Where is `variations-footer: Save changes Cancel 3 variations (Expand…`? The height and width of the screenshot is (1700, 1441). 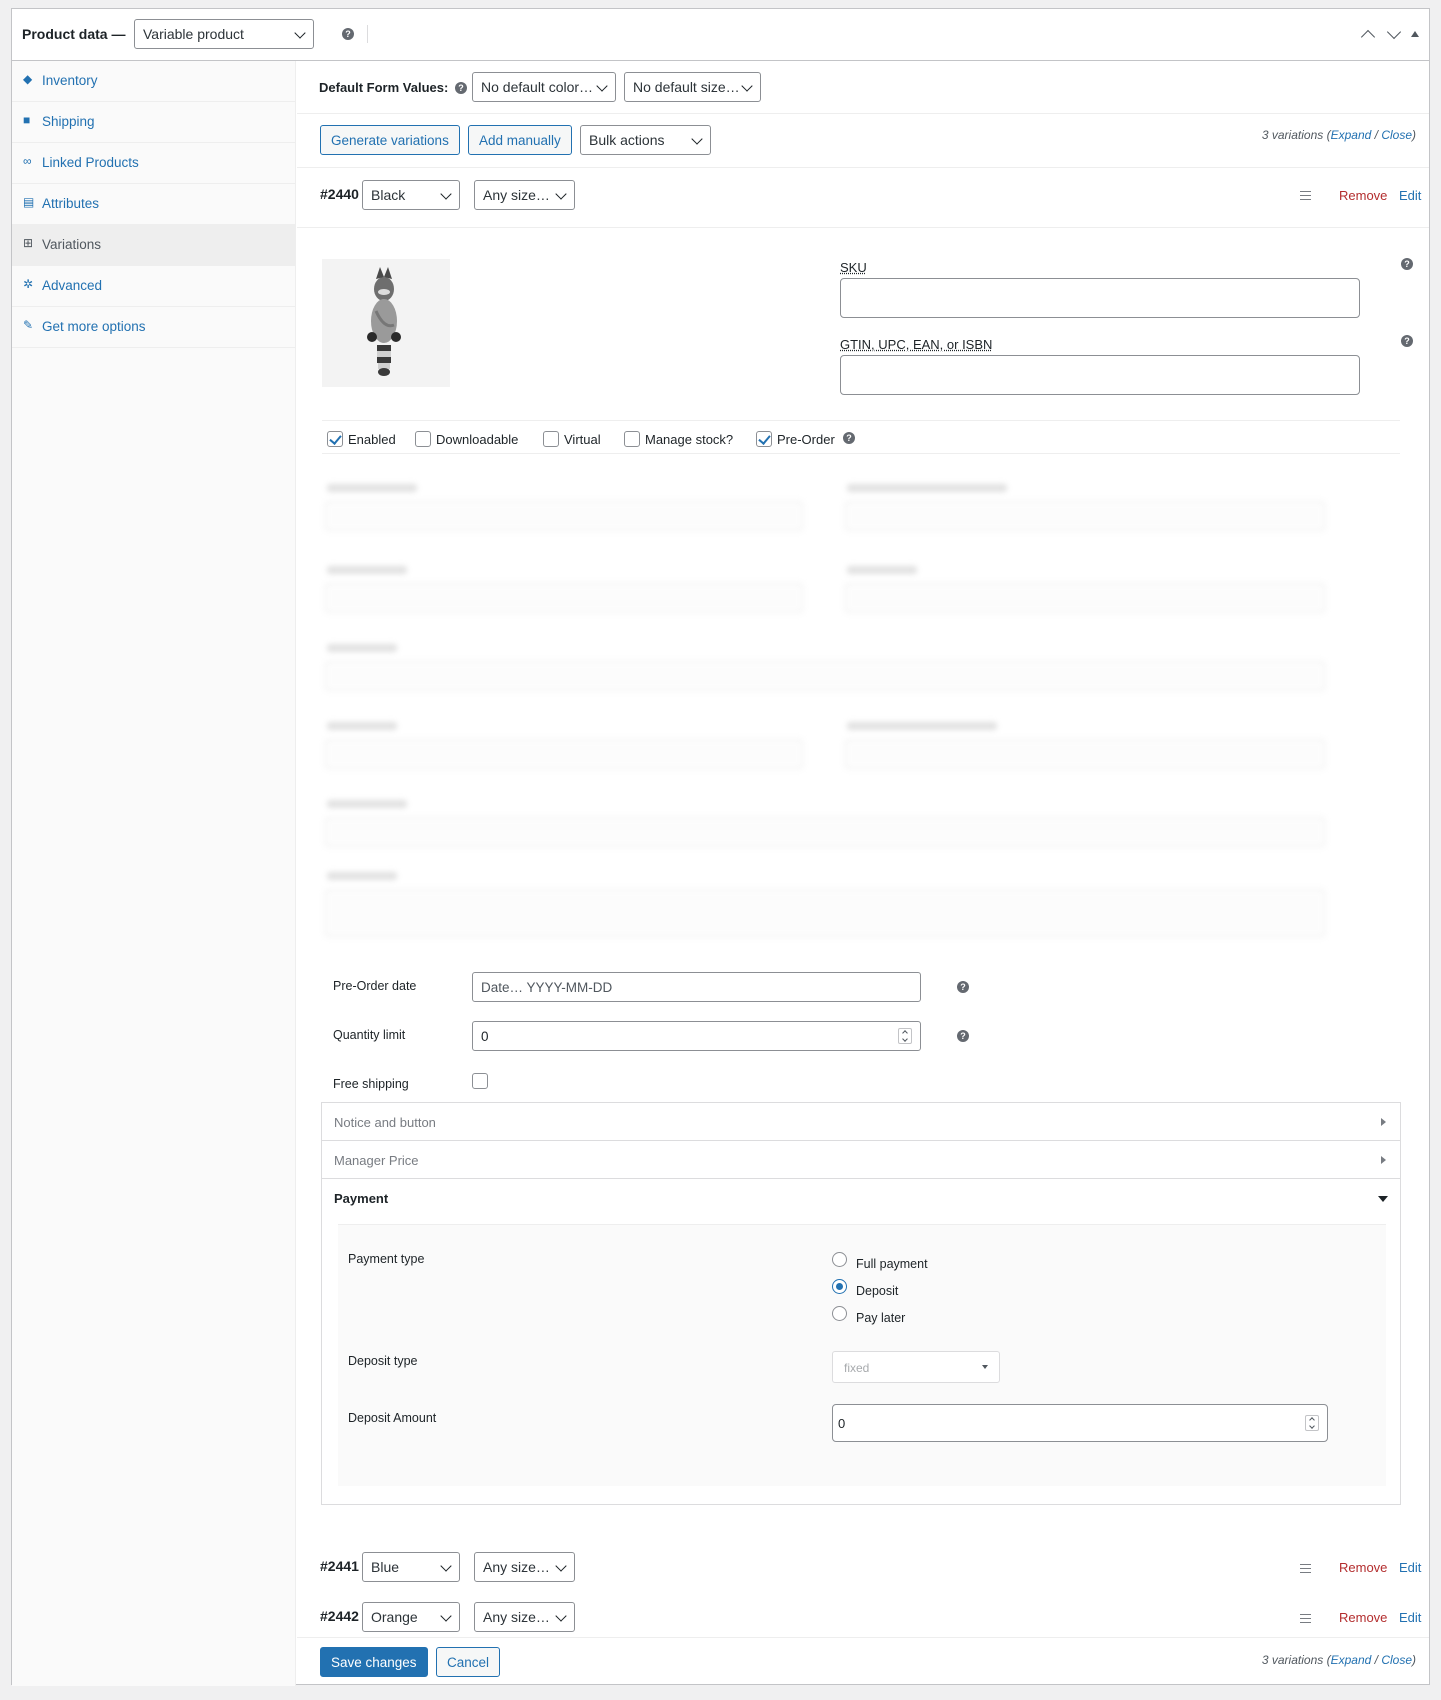
variations-footer: Save changes Cancel 3 variations (Expand… is located at coordinates (863, 1662).